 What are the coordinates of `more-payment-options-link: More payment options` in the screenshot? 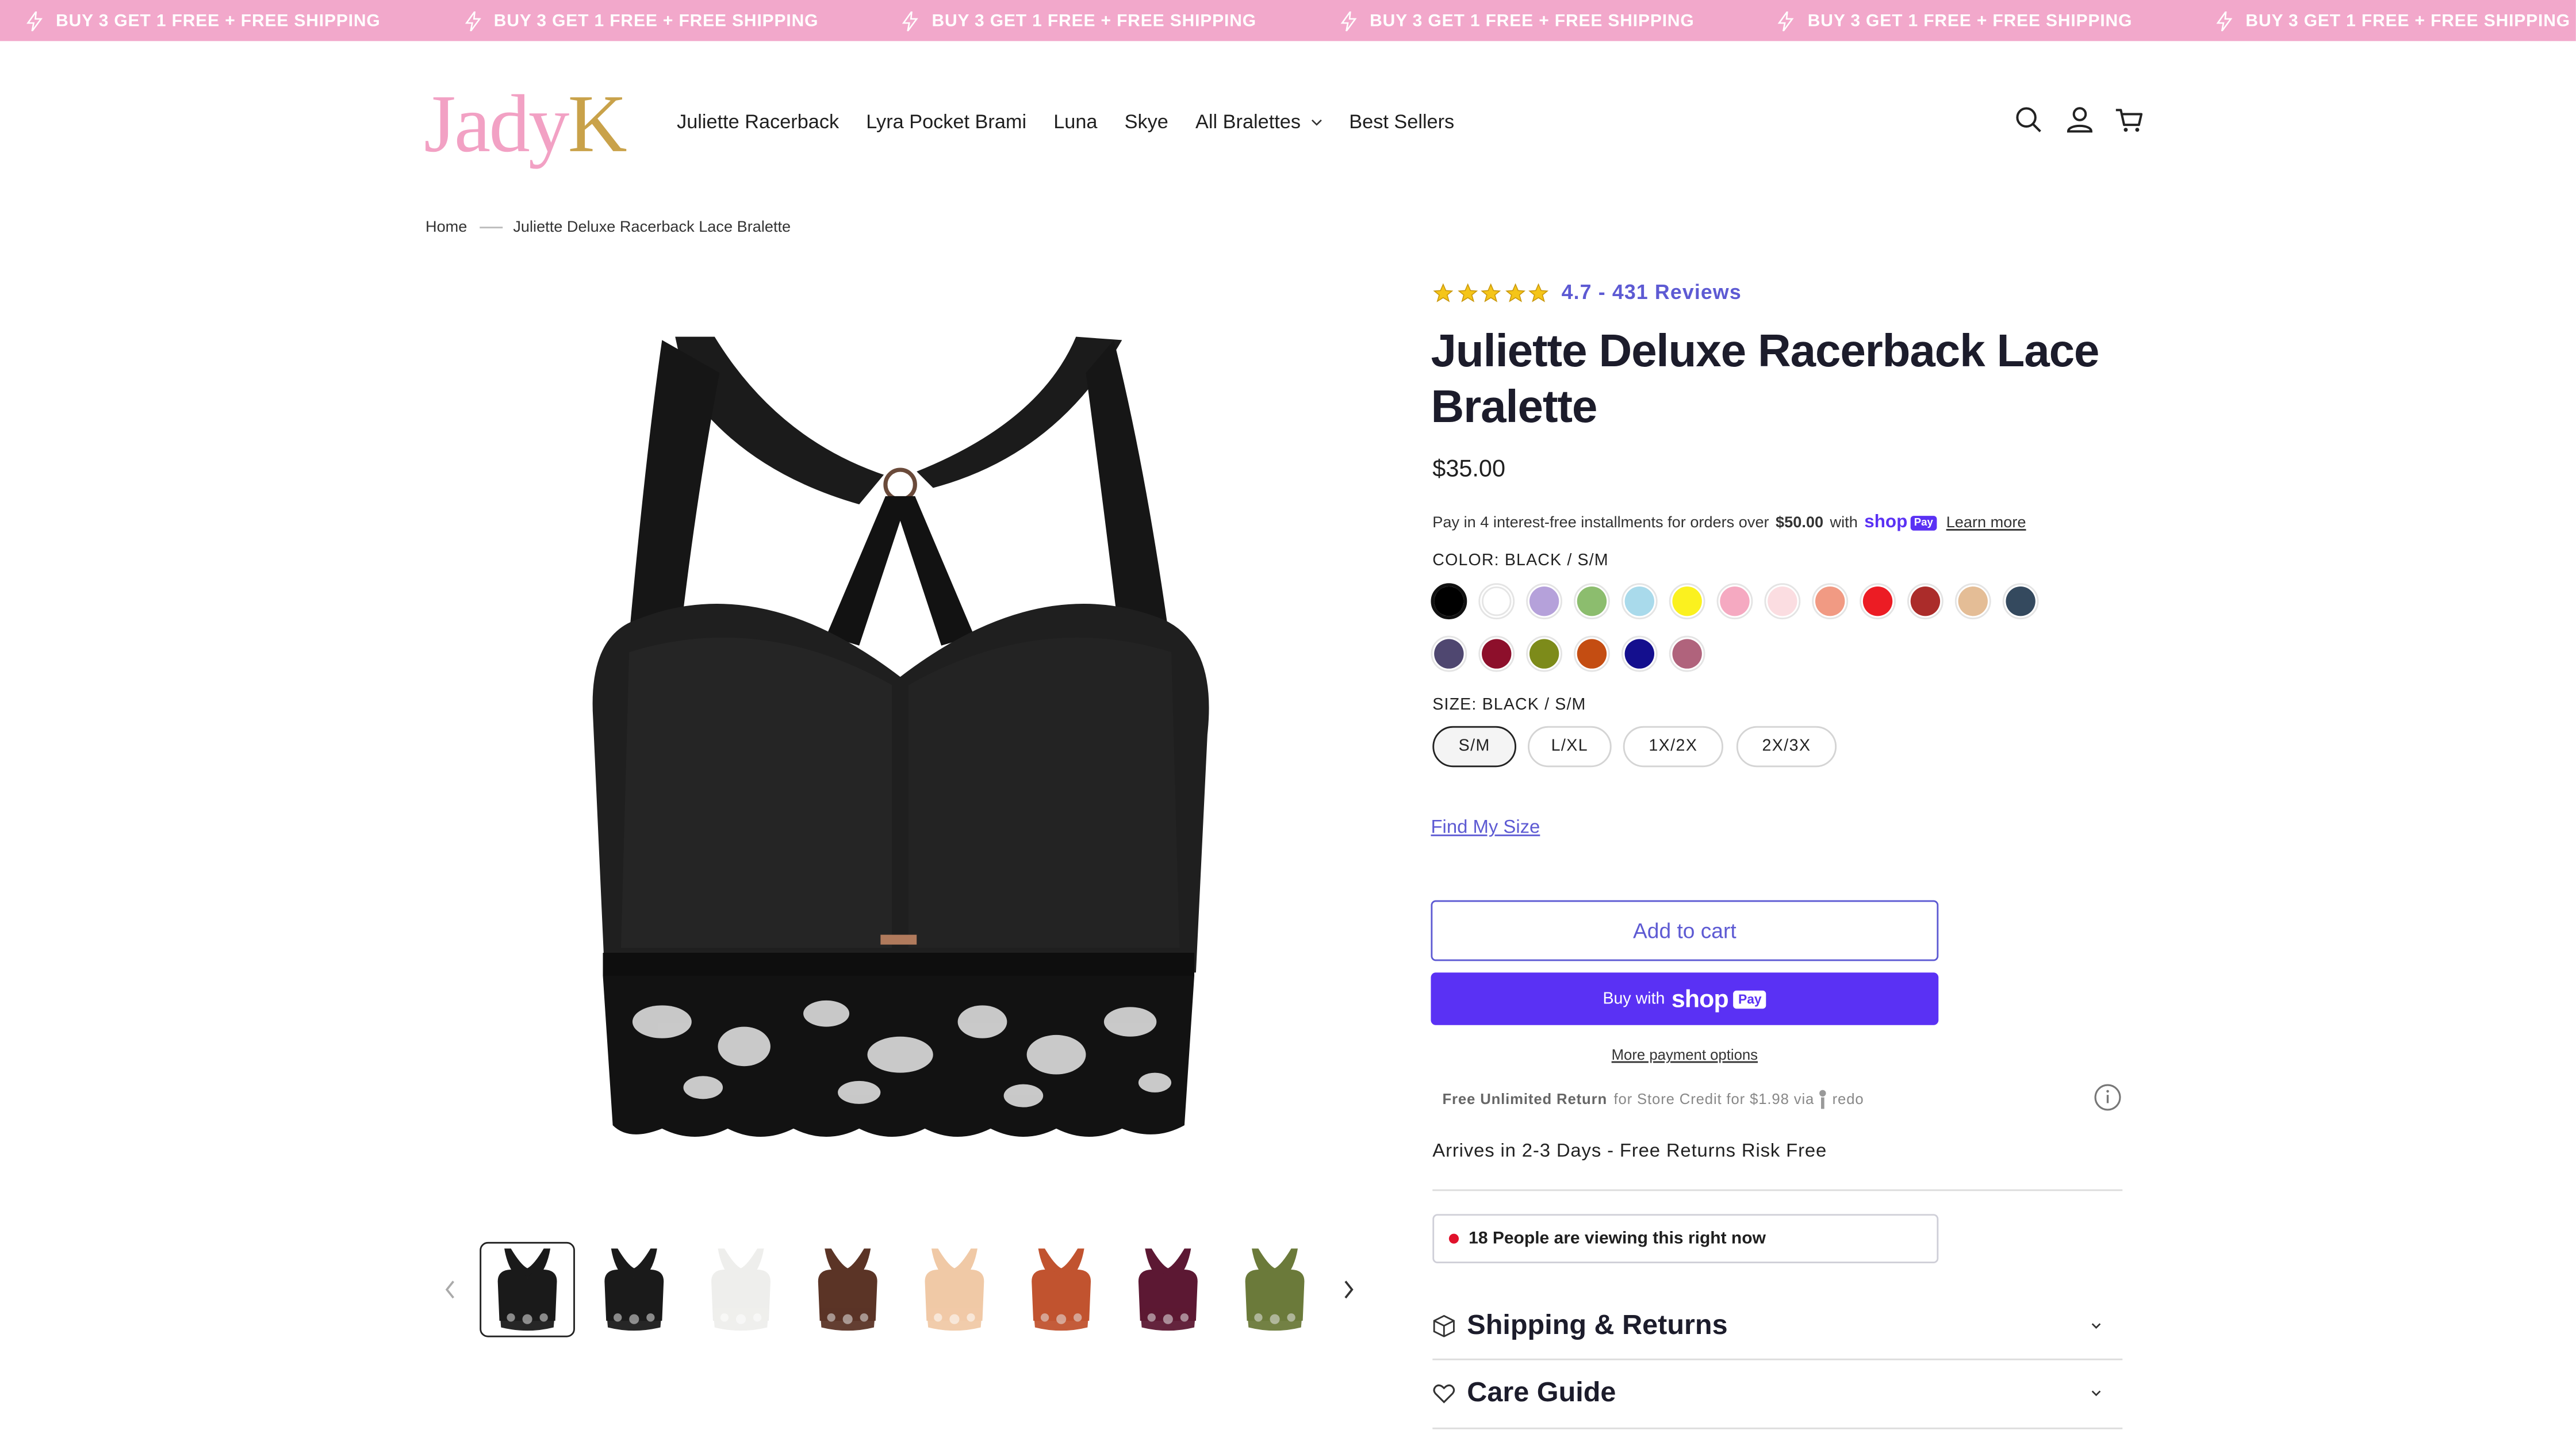 It's located at (1684, 1054).